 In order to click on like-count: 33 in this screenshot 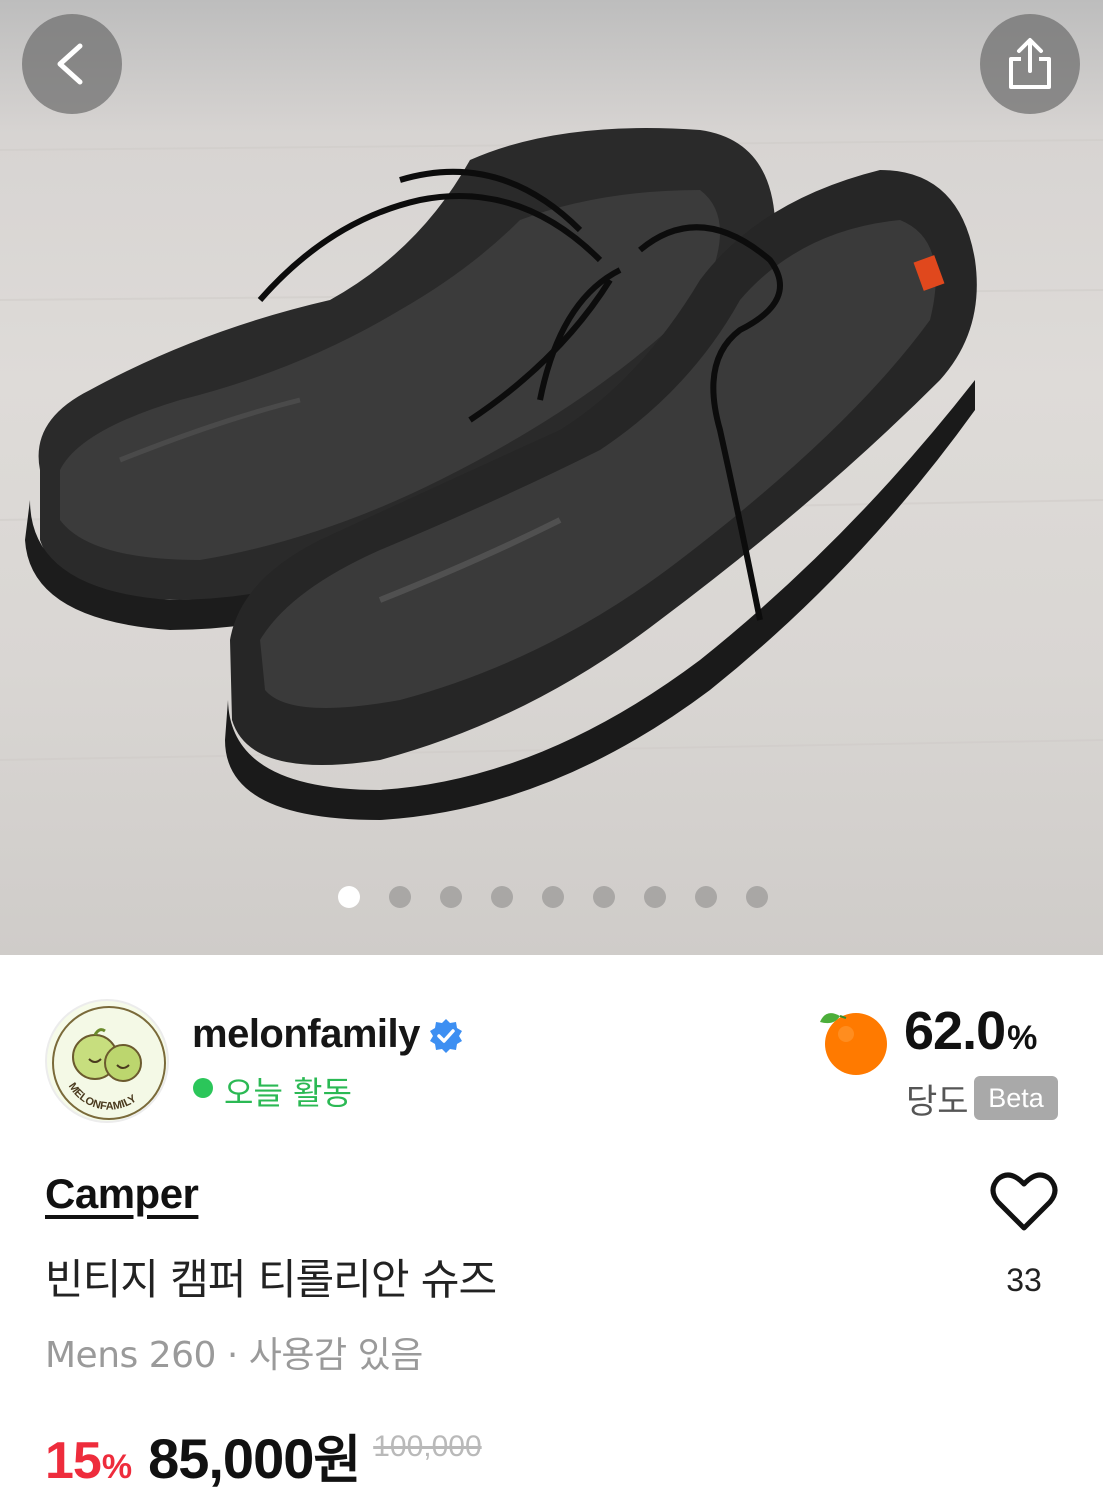, I will do `click(1024, 1280)`.